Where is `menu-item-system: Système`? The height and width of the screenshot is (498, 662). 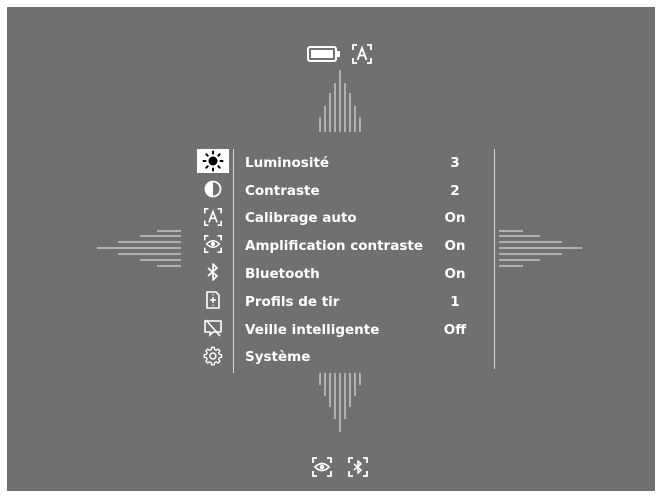 menu-item-system: Système is located at coordinates (360, 358).